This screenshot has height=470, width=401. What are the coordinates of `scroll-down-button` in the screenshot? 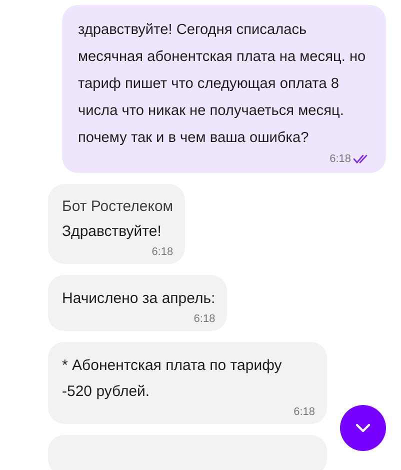 It's located at (363, 428).